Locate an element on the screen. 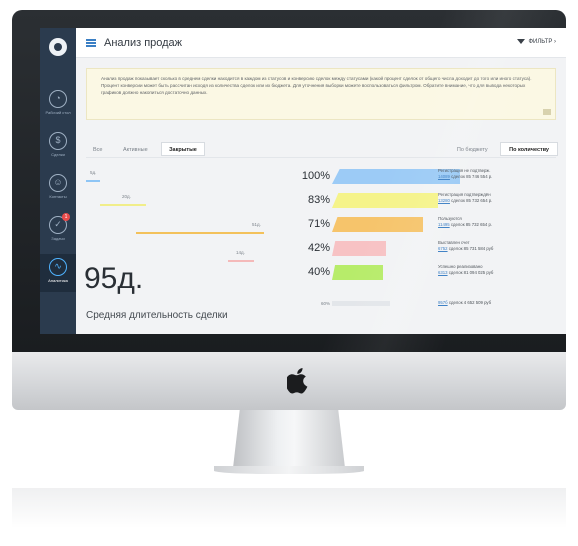 Image resolution: width=578 pixels, height=546 pixels. filter-label: ФИЛЬТР is located at coordinates (540, 42).